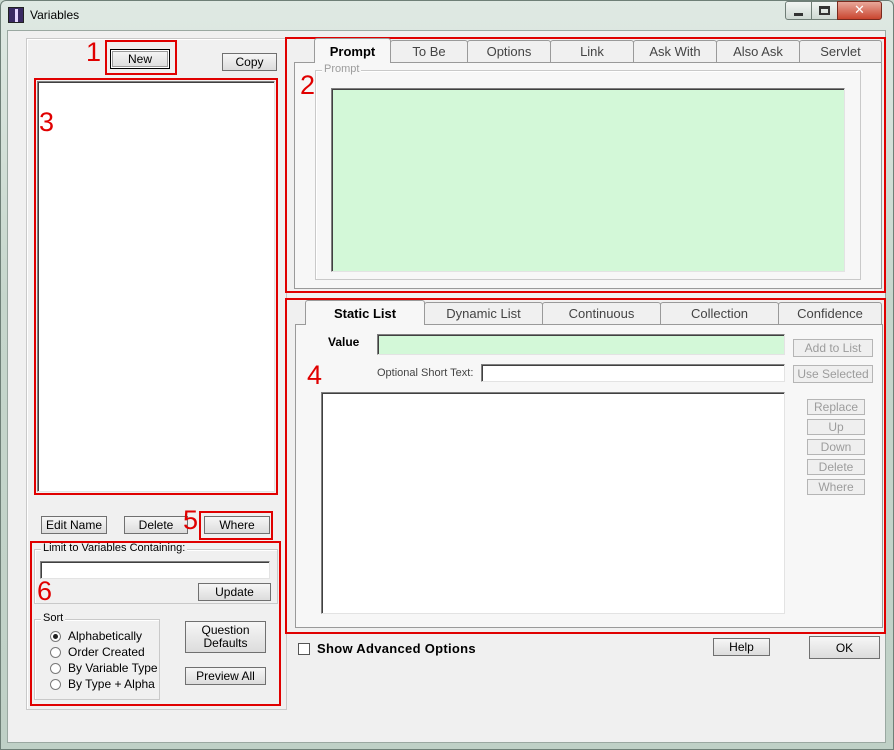  I want to click on show-advanced-options-label: Show Advanced Options, so click(396, 648).